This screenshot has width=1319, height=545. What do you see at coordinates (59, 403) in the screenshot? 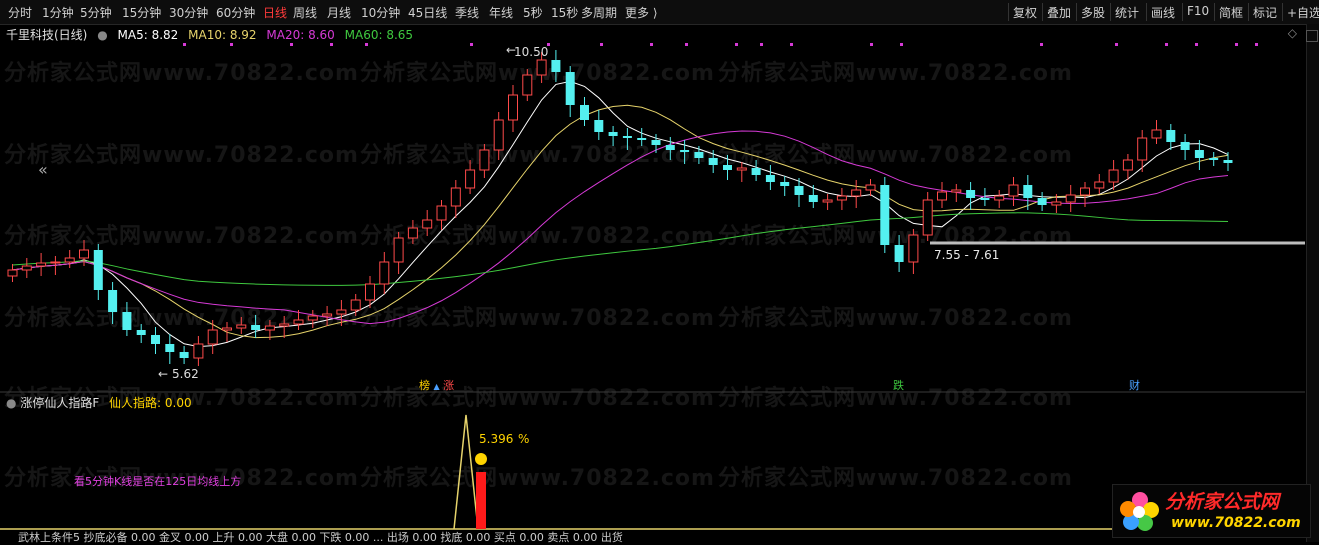
I see `indicator-name: 涨停仙人指路F` at bounding box center [59, 403].